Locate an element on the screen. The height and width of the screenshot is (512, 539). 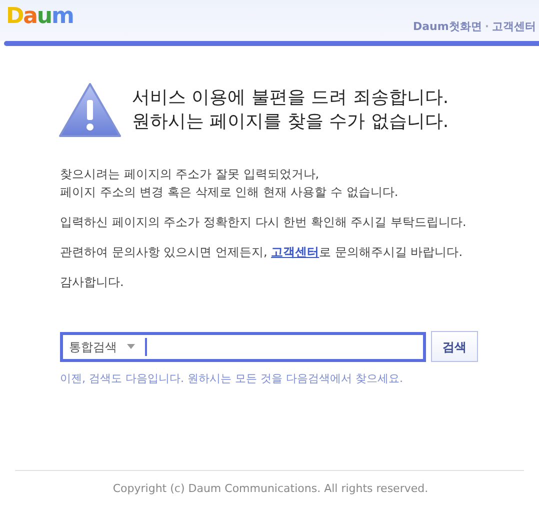
warning-icon is located at coordinates (90, 110).